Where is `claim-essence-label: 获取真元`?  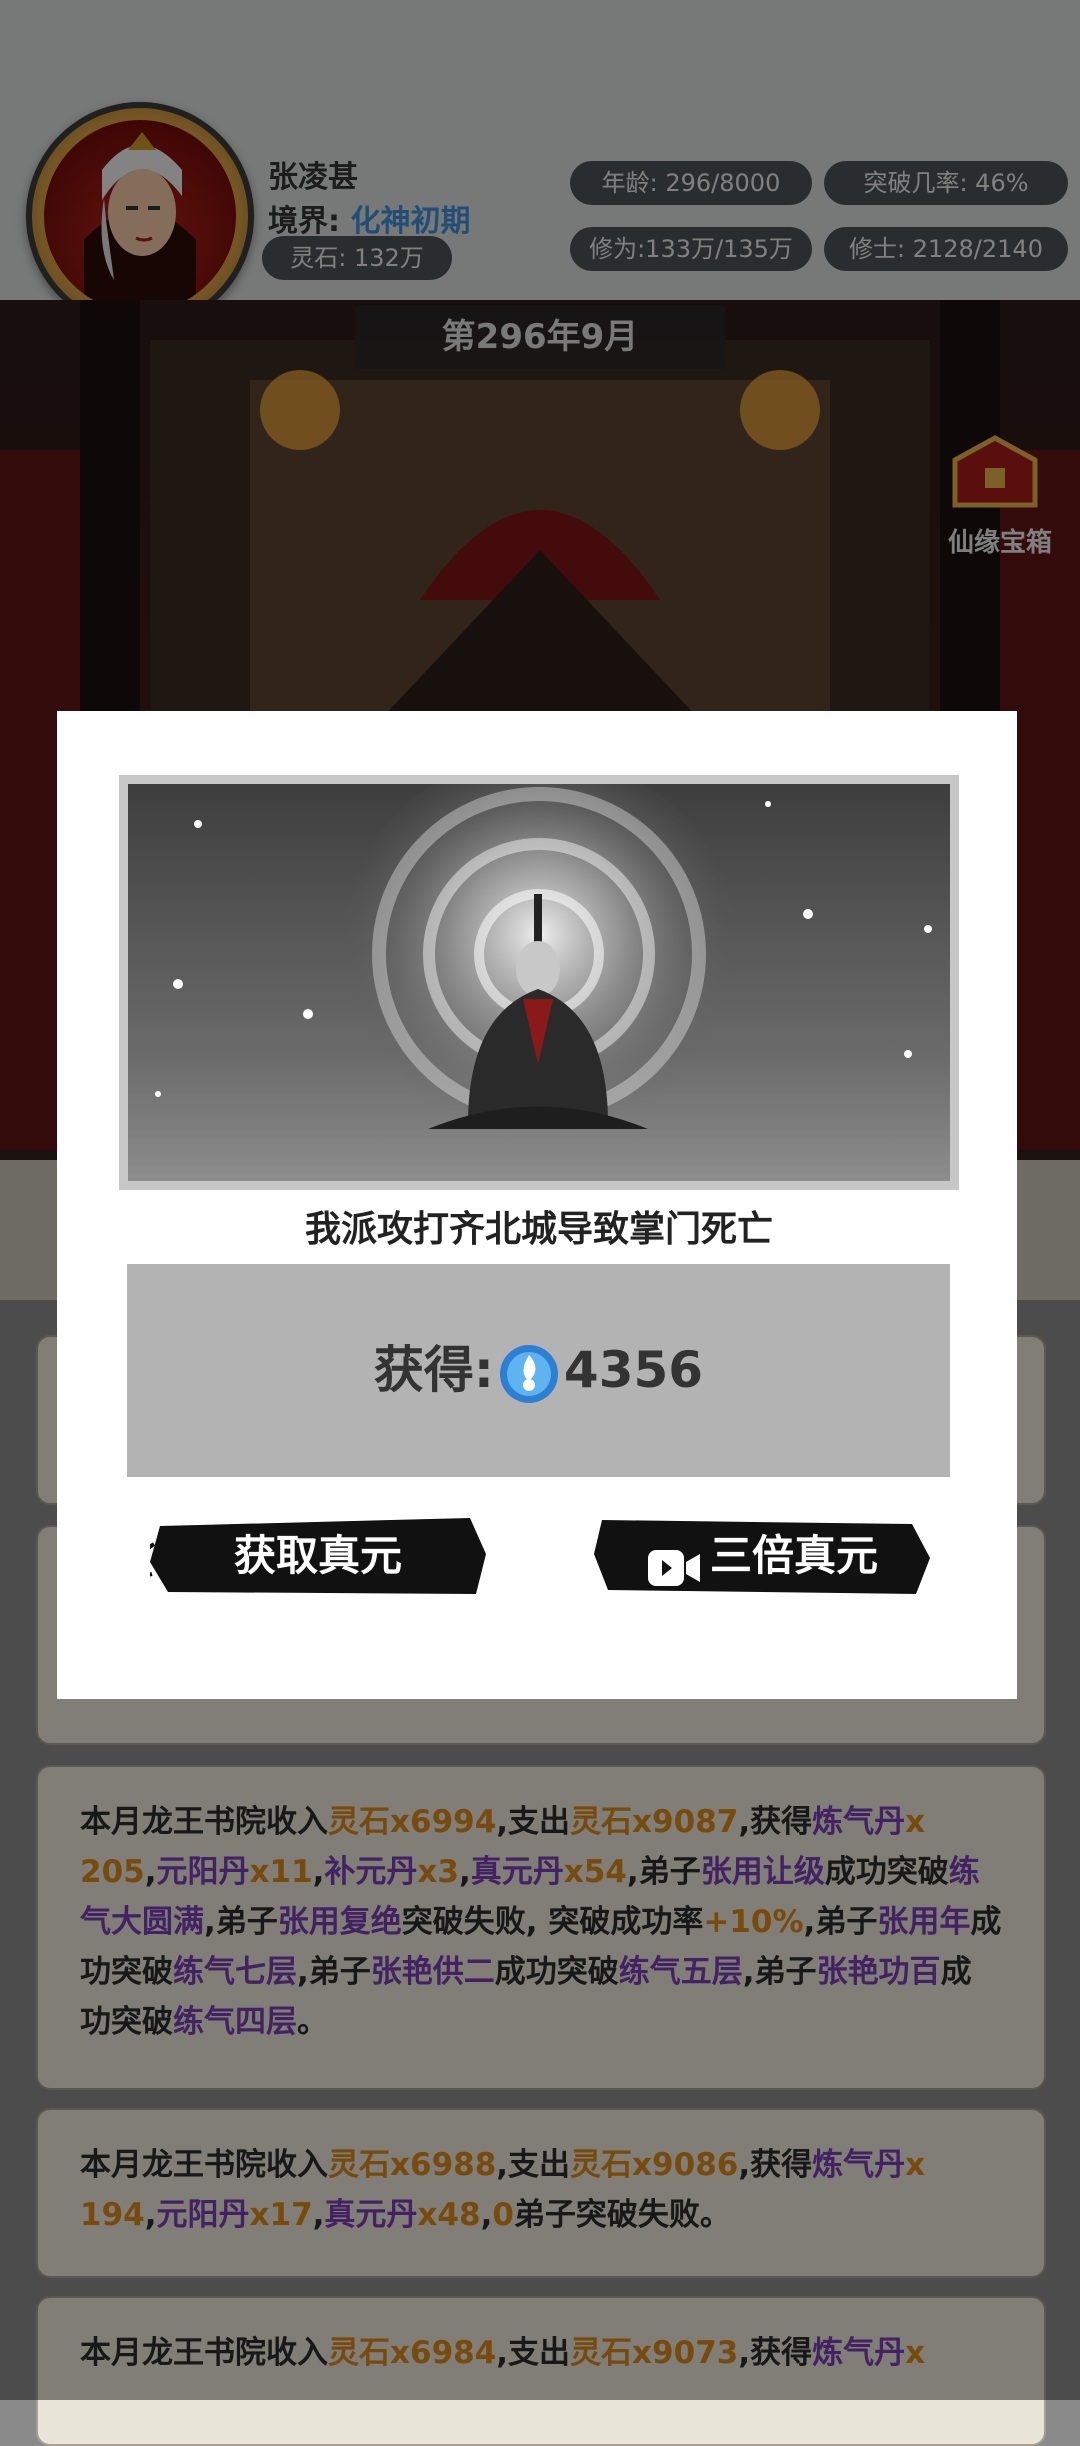 claim-essence-label: 获取真元 is located at coordinates (317, 1555).